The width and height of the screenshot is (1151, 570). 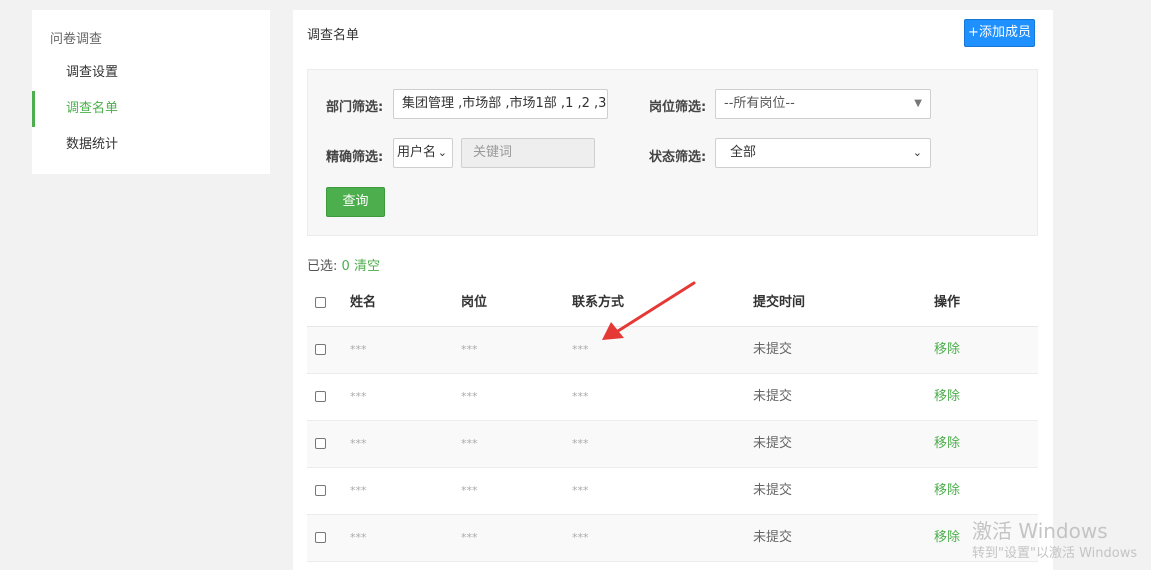 What do you see at coordinates (678, 157) in the screenshot?
I see `status-filter-label: 状态筛选:` at bounding box center [678, 157].